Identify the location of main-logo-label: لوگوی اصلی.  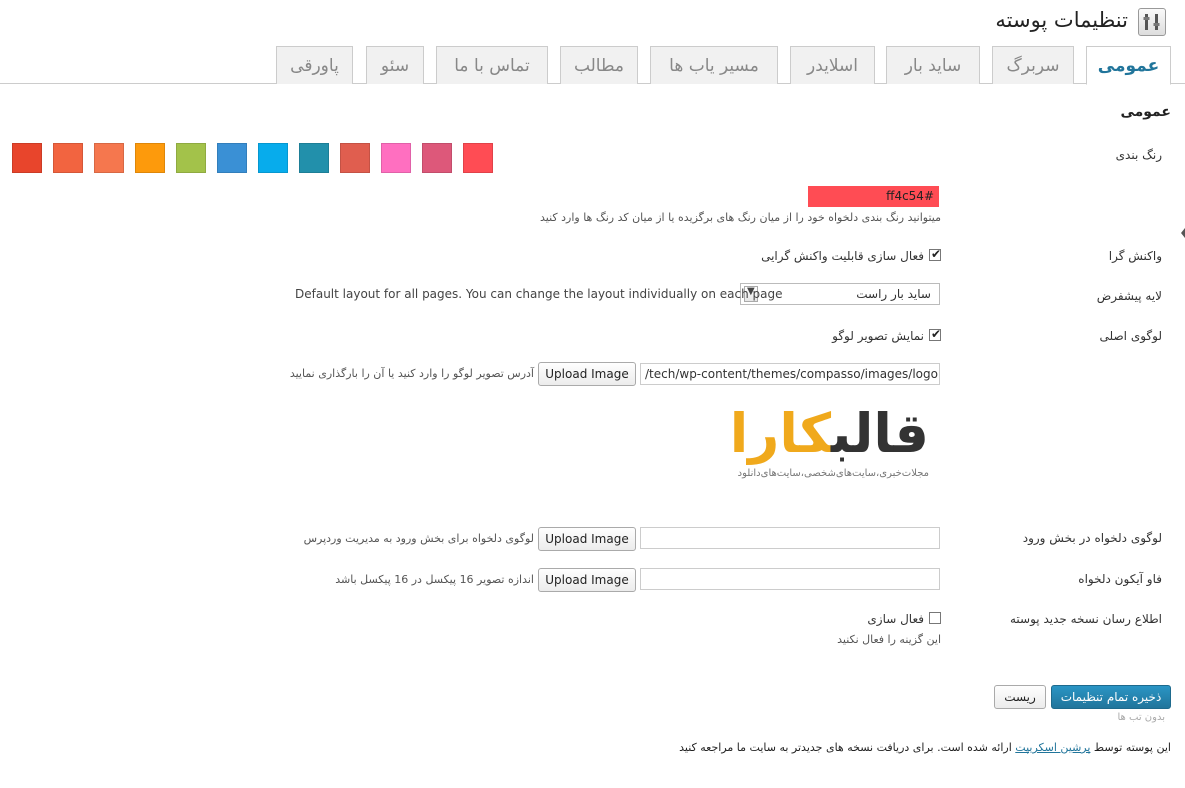
(1130, 336).